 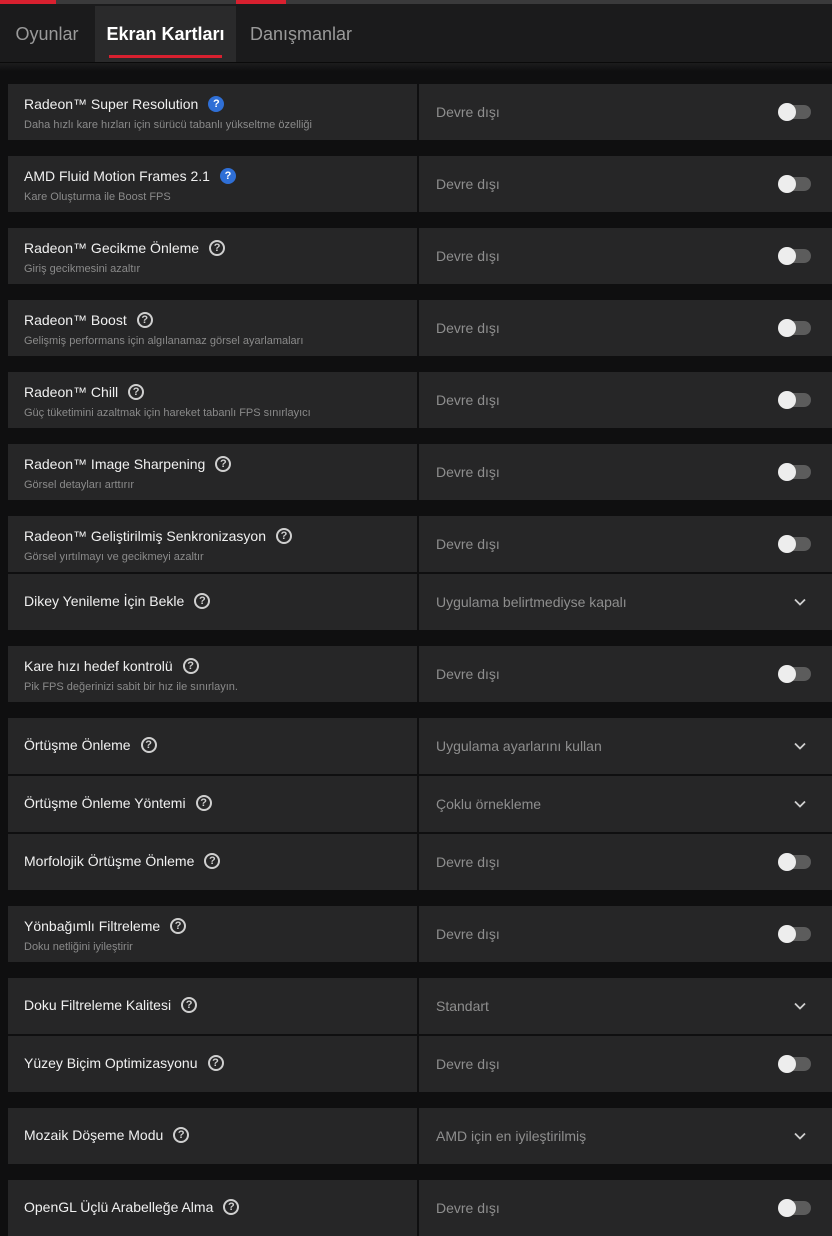 What do you see at coordinates (625, 746) in the screenshot?
I see `setting-dropdown: Uygulama ayarlarını kullan` at bounding box center [625, 746].